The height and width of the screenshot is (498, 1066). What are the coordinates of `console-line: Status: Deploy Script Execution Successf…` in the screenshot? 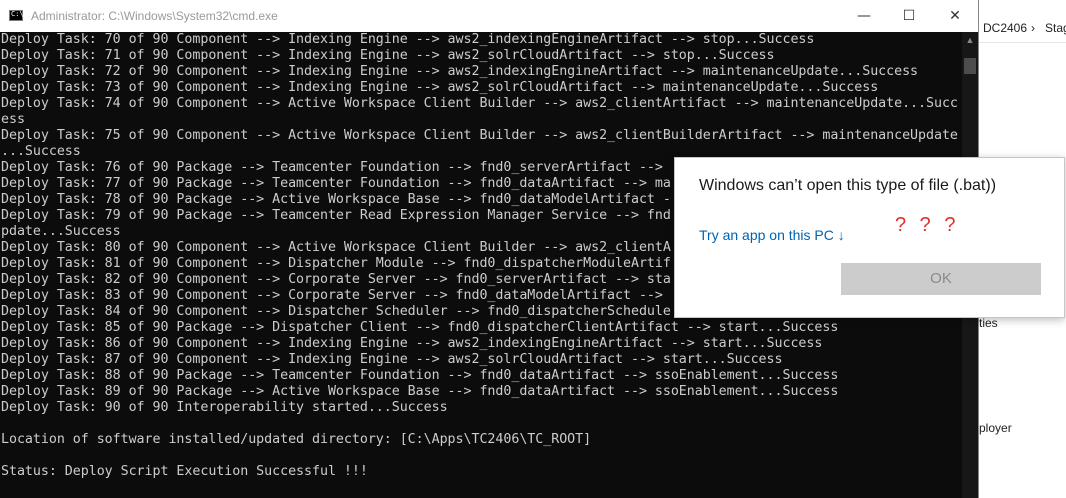 It's located at (184, 471).